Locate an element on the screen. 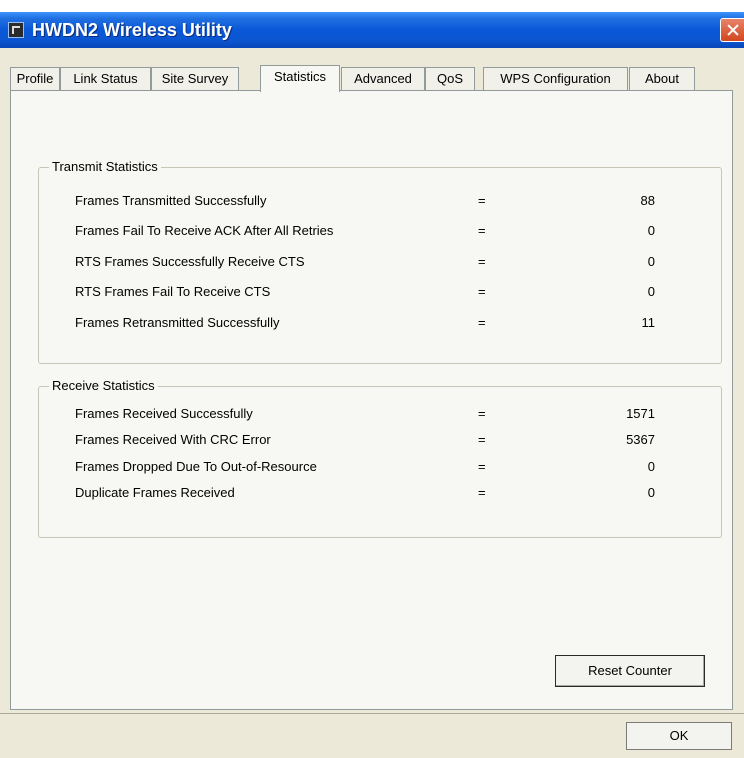 The width and height of the screenshot is (744, 758). stat-row: RTS Frames Successfully Receive CTS = 0 is located at coordinates (380, 263).